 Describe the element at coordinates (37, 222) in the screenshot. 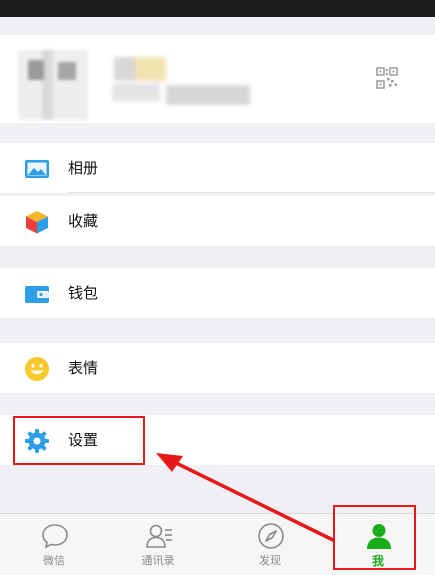

I see `cube-icon` at that location.